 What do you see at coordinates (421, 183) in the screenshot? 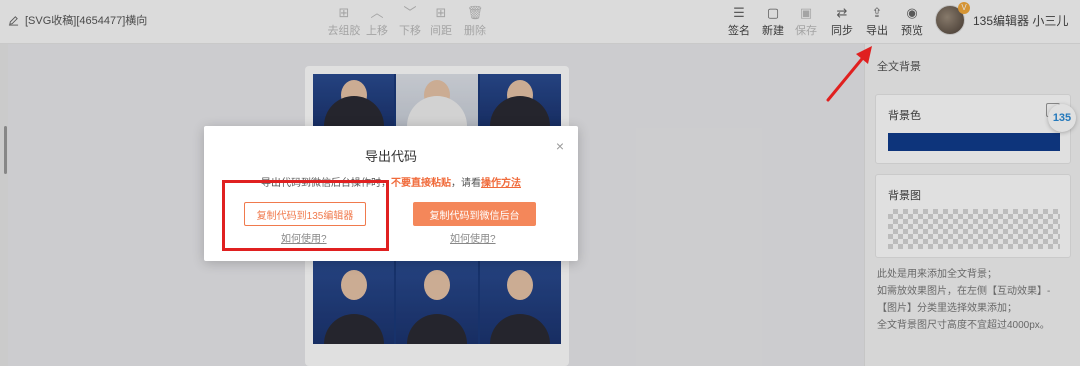
I see `warning-text: 不要直接粘贴` at bounding box center [421, 183].